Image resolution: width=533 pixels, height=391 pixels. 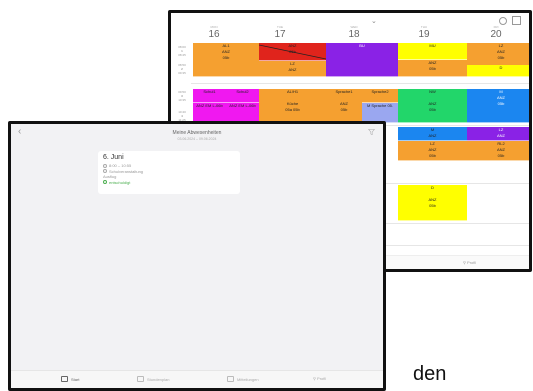 I want to click on page-title: Meine Abwesenheiten, so click(x=197, y=133).